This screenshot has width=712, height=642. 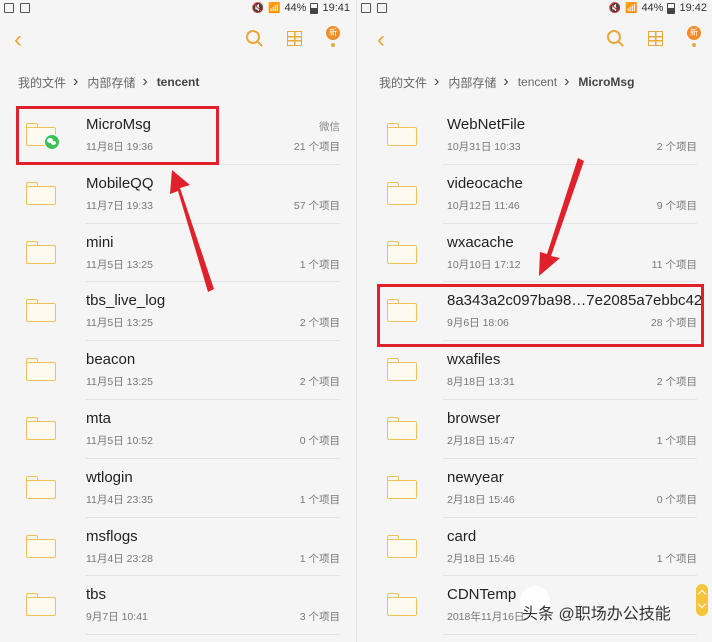 What do you see at coordinates (674, 264) in the screenshot?
I see `folder-count: 11 个项目` at bounding box center [674, 264].